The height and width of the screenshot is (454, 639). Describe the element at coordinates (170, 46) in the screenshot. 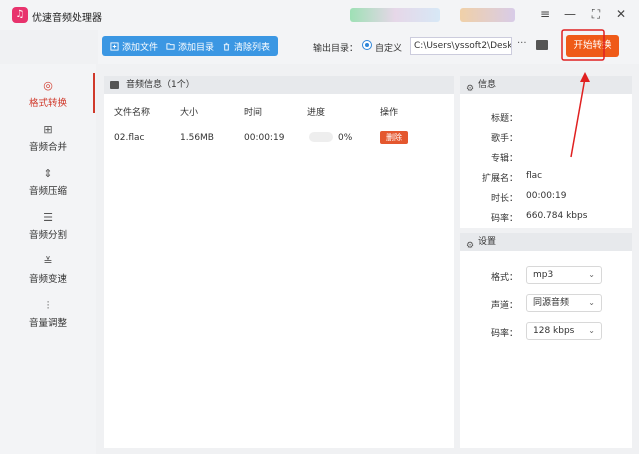

I see `folder-icon` at that location.